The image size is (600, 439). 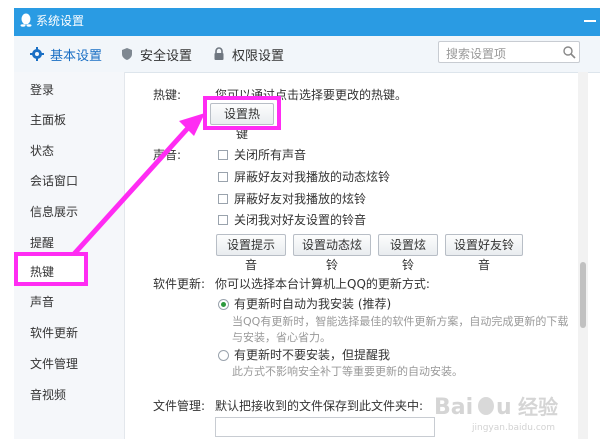 What do you see at coordinates (307, 22) in the screenshot?
I see `title-bar` at bounding box center [307, 22].